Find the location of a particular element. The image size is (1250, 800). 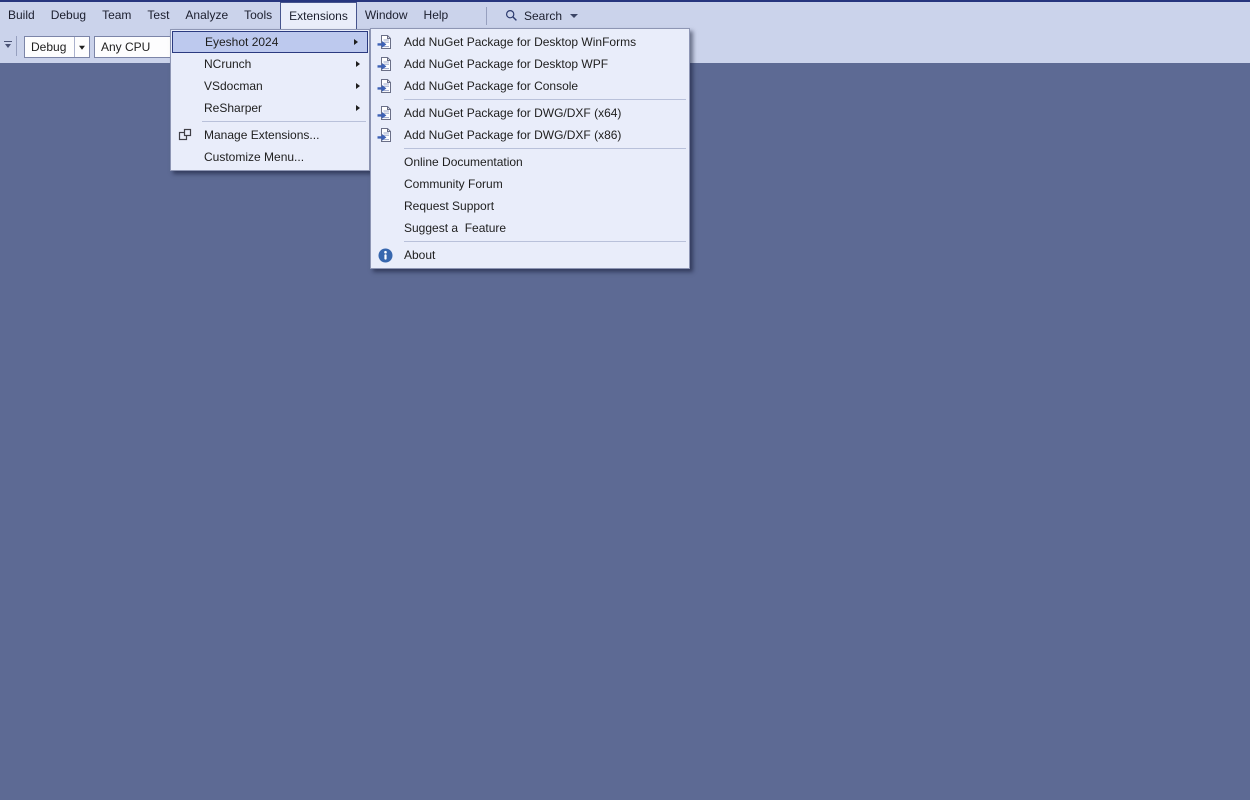

menu-item-add-nuget-dwgdxf-x64: Add NuGet Package for DWG/DXF (x64) is located at coordinates (530, 113).